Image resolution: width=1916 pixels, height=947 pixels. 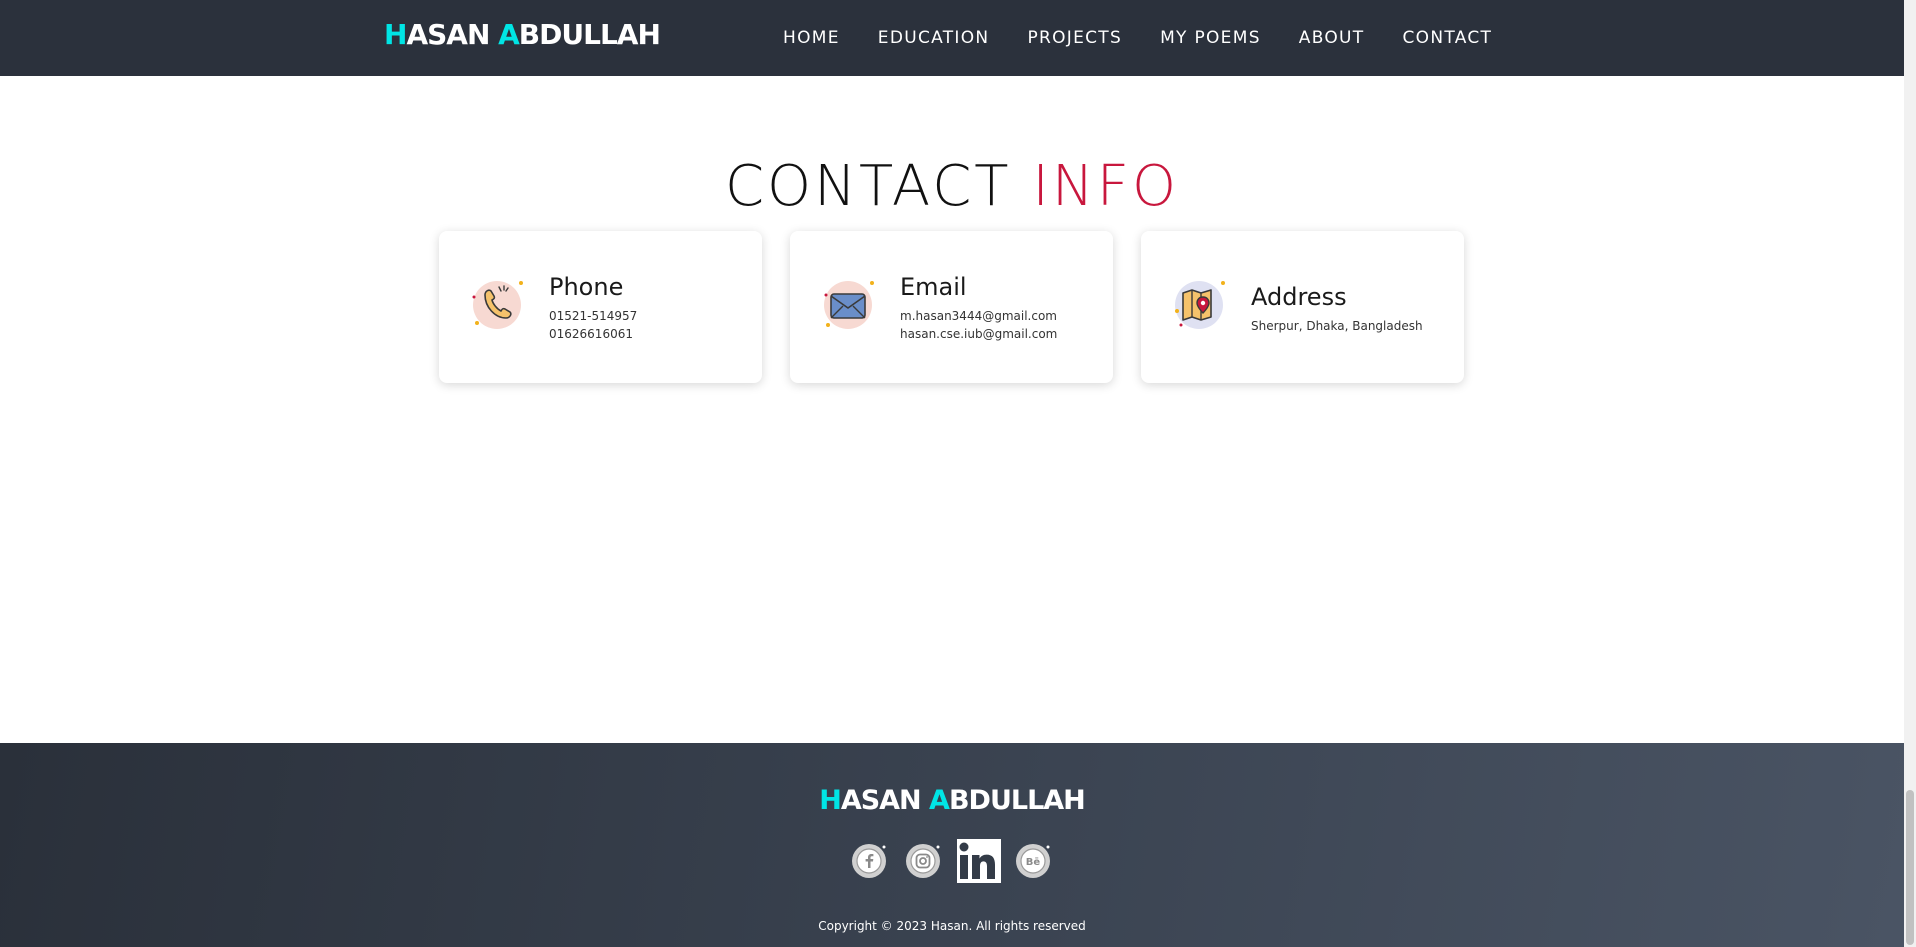 What do you see at coordinates (452, 34) in the screenshot?
I see `brand-text-1: ASAN` at bounding box center [452, 34].